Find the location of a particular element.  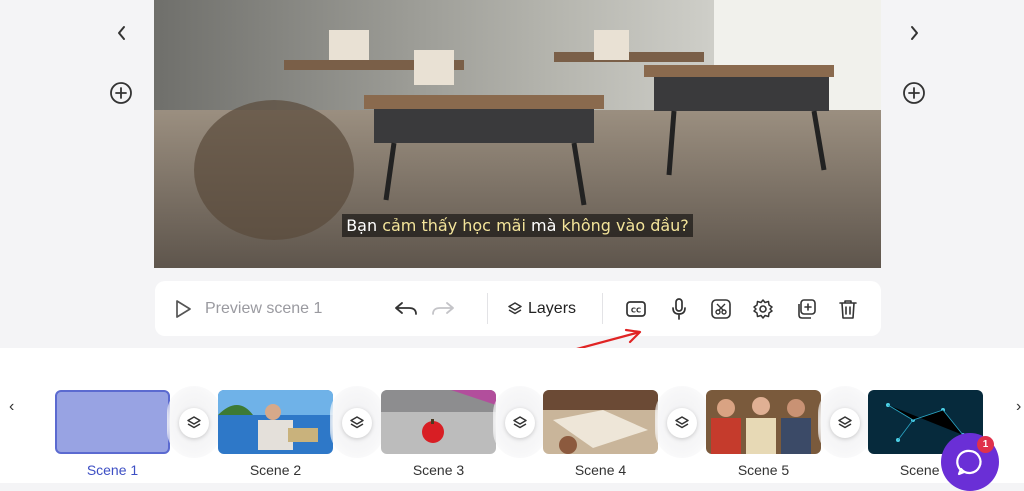

subtitle-part-2: cảm thấy học mãi is located at coordinates (454, 225).